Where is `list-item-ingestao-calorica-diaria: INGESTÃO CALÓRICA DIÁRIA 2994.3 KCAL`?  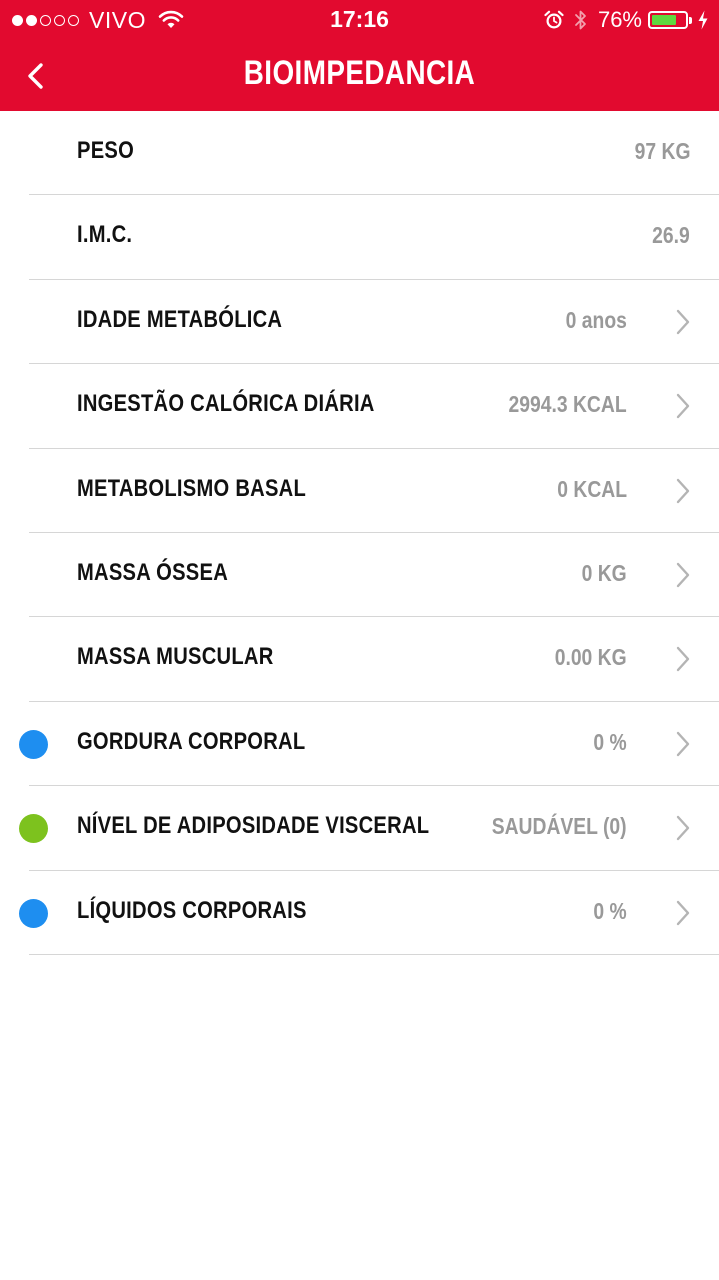 list-item-ingestao-calorica-diaria: INGESTÃO CALÓRICA DIÁRIA 2994.3 KCAL is located at coordinates (359, 406).